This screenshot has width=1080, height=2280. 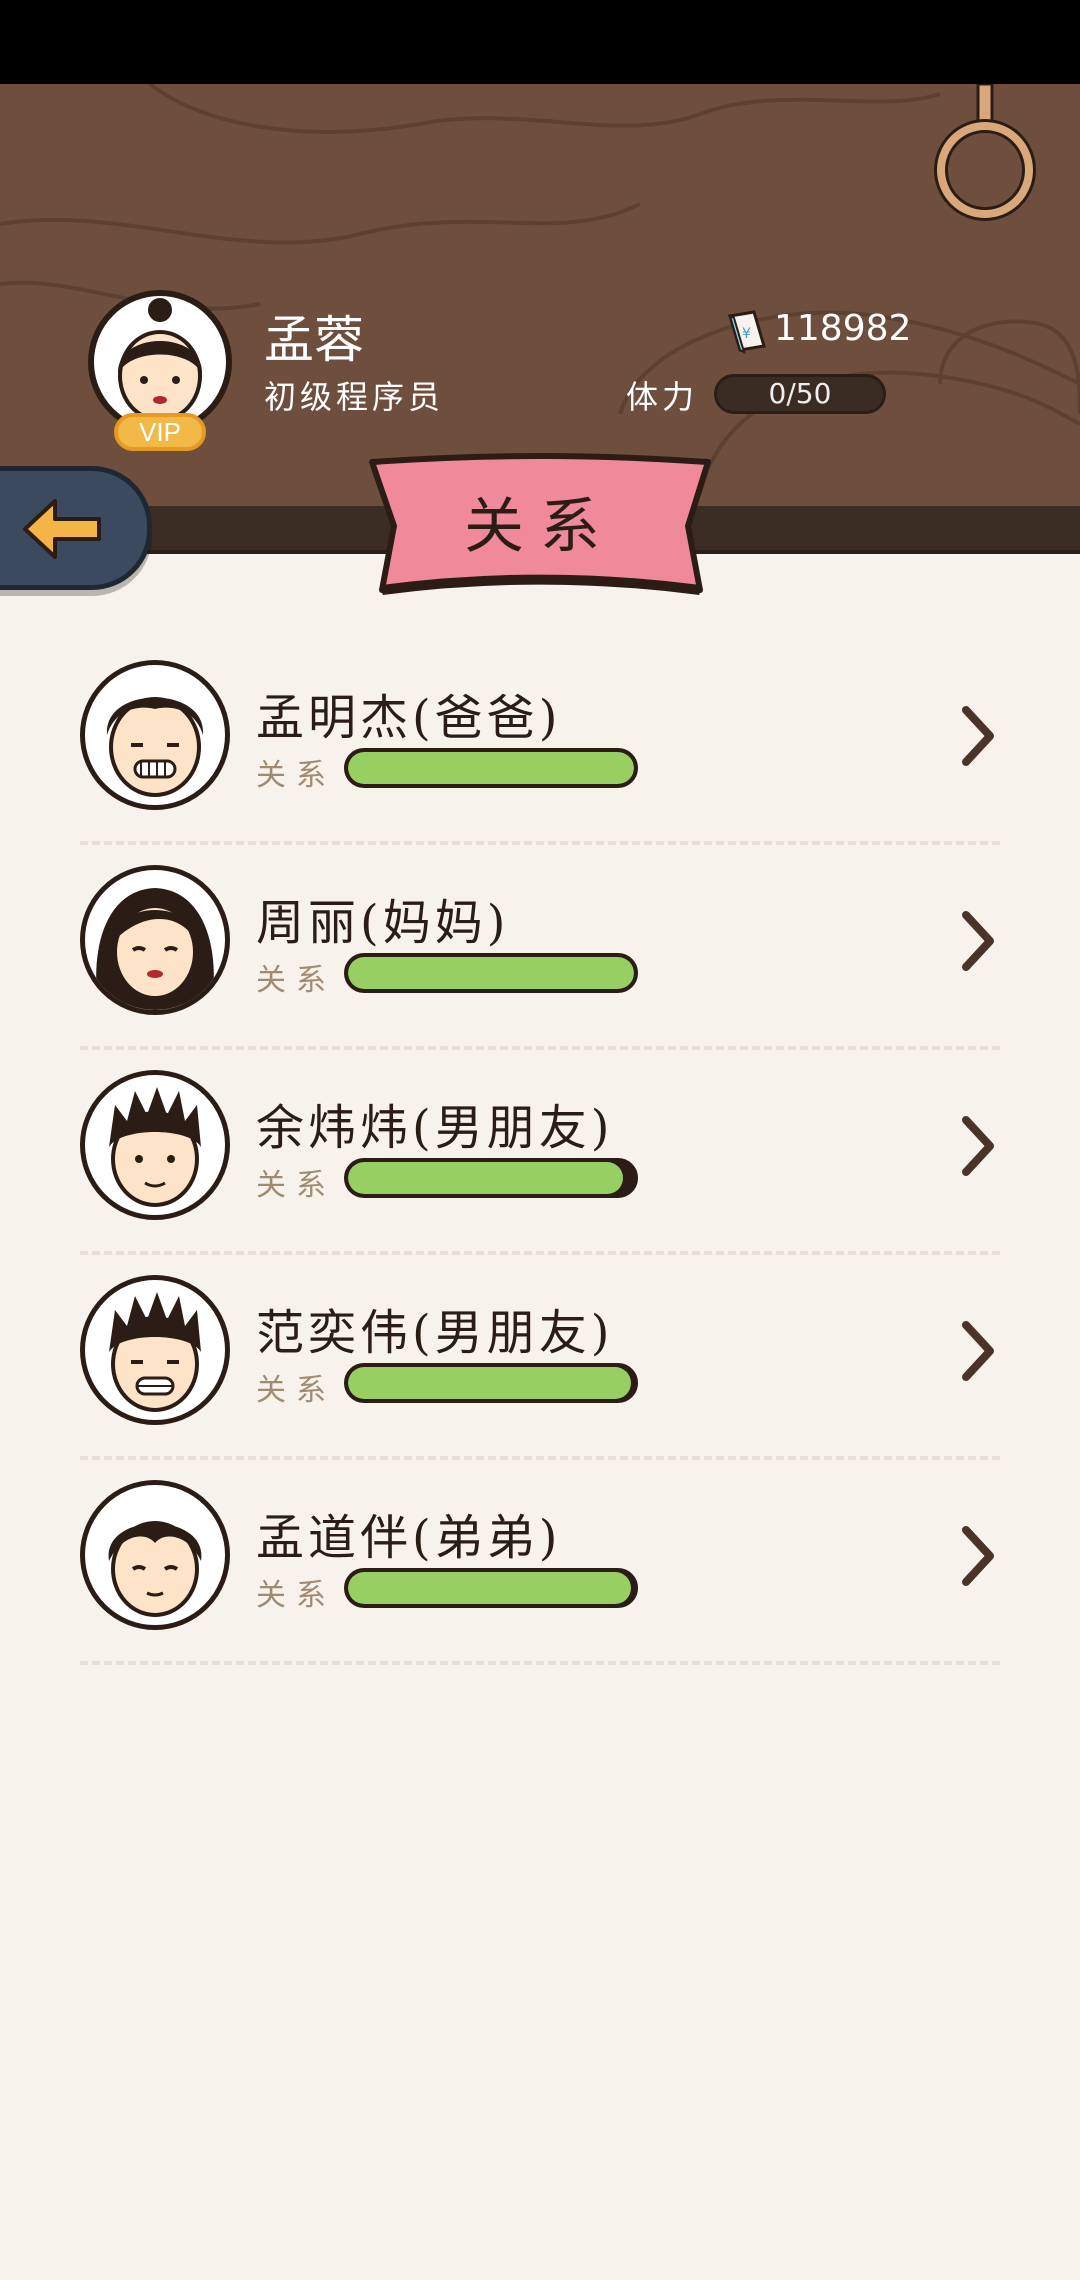 What do you see at coordinates (409, 718) in the screenshot?
I see `relation-name: 孟明杰(爸爸)` at bounding box center [409, 718].